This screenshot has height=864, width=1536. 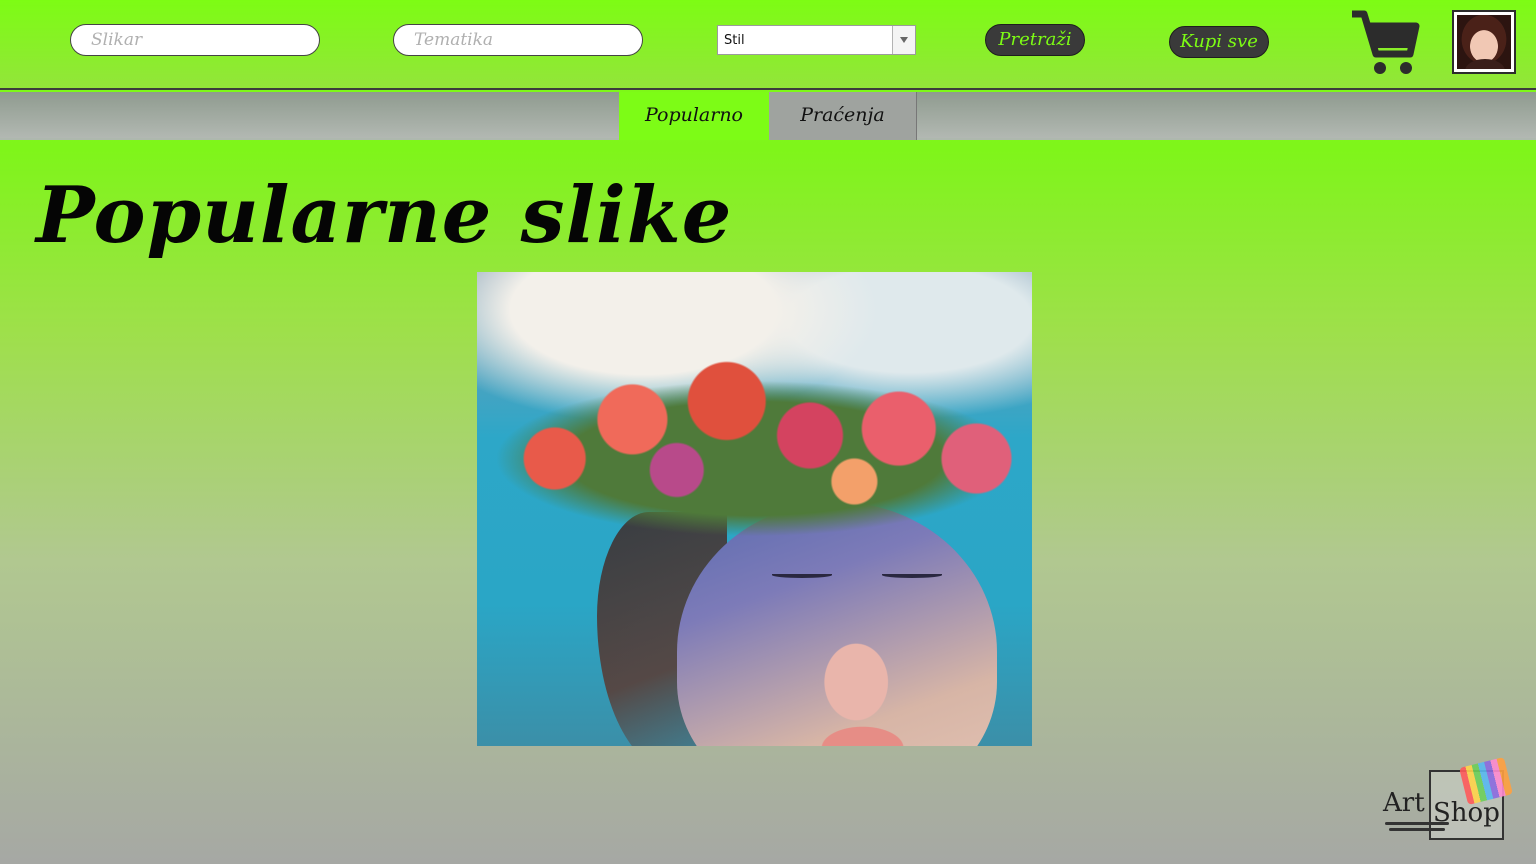 I want to click on avatar-photo, so click(x=1484, y=42).